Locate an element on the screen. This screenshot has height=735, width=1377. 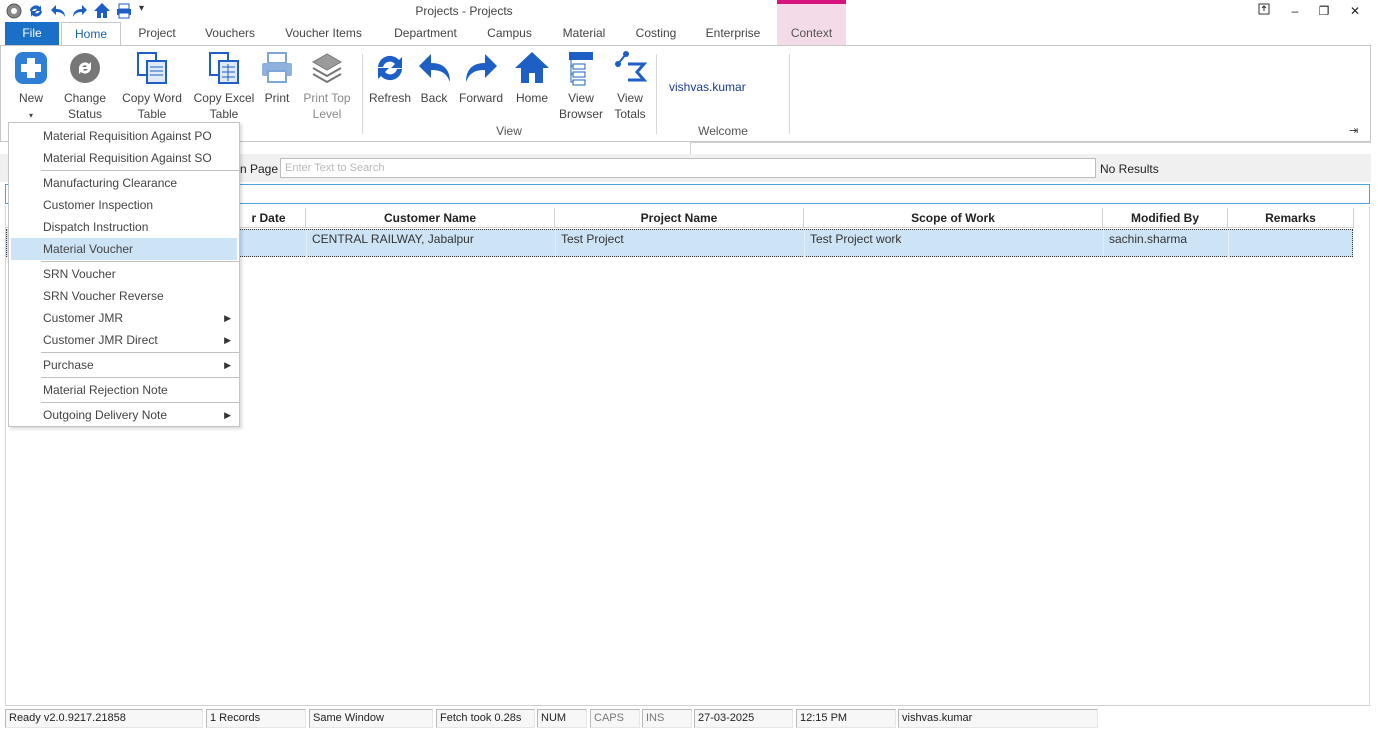
menu-item-purchase: Purchase ▶ is located at coordinates (124, 365).